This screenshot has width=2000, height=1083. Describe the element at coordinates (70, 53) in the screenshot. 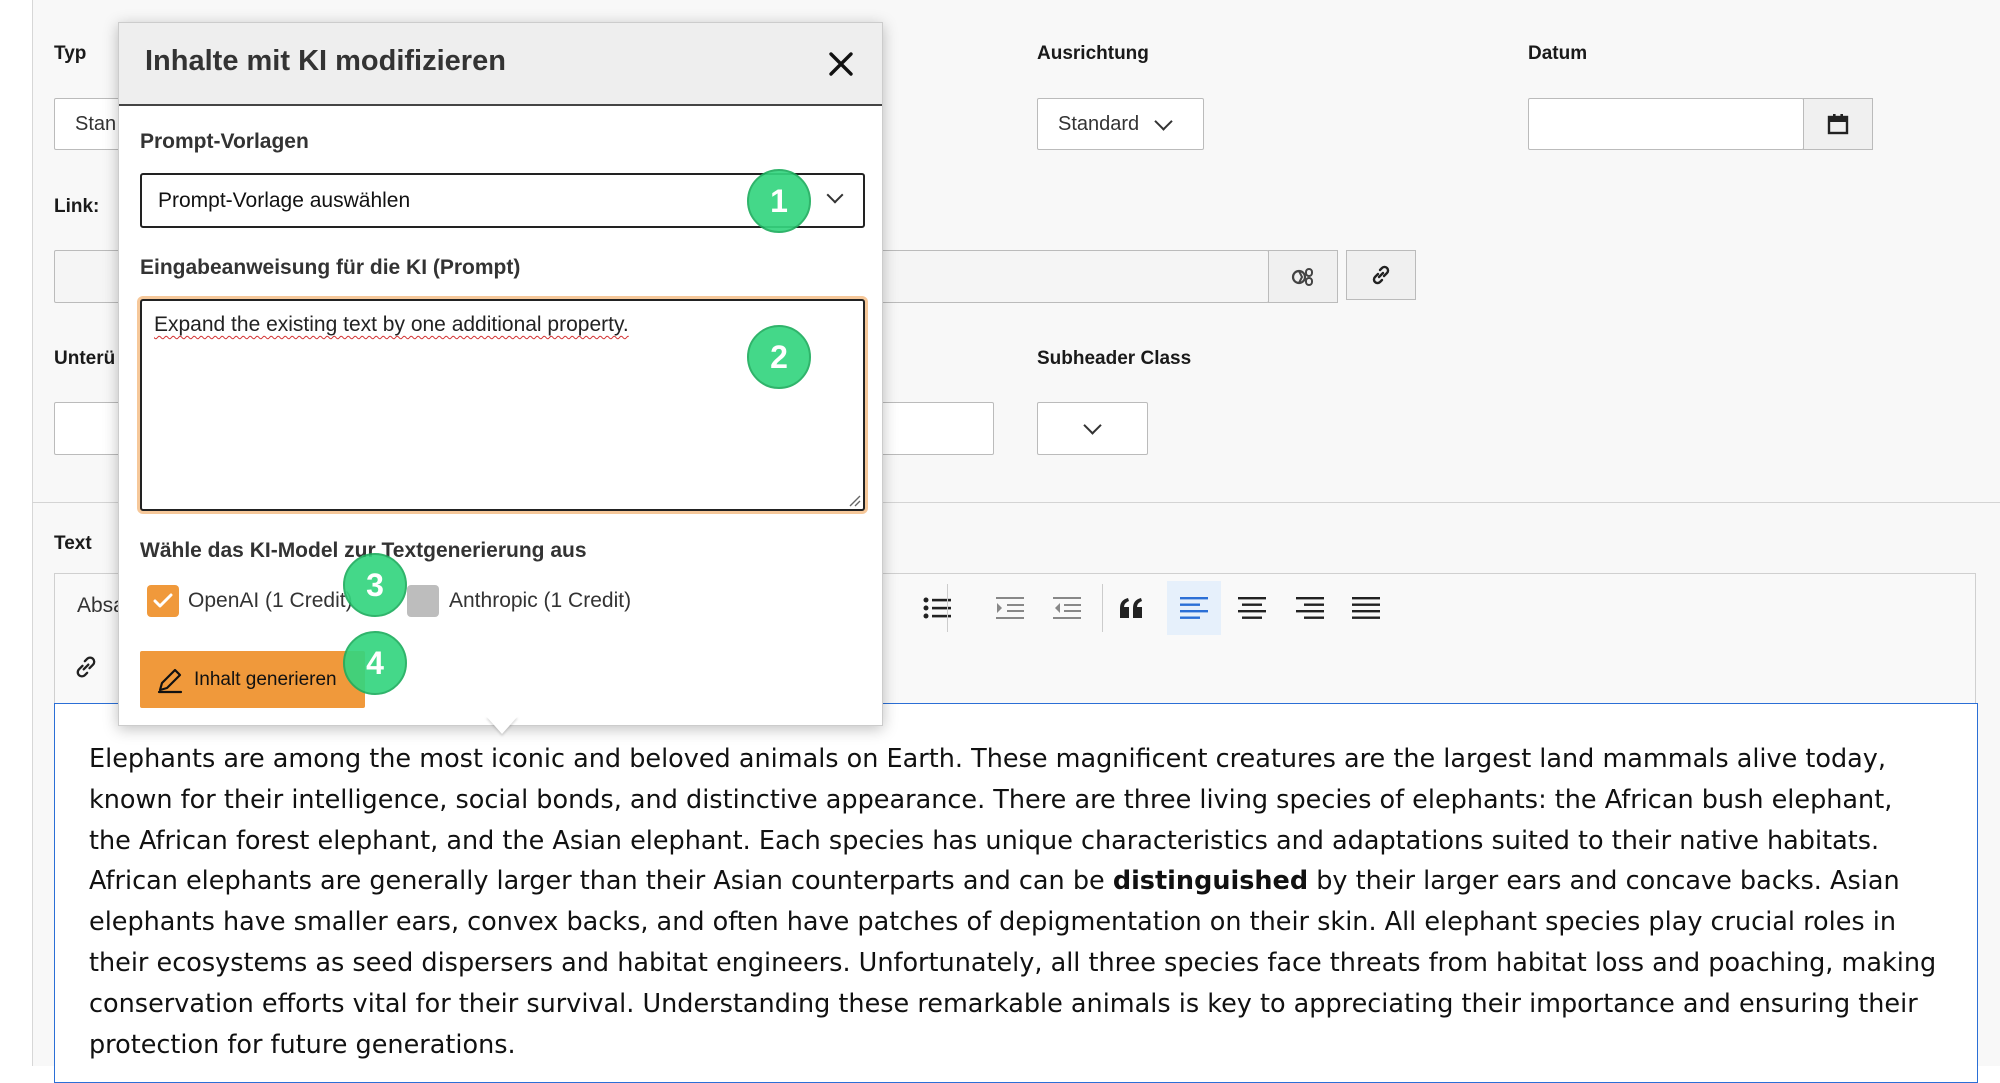

I see `typ-label: Typ` at that location.